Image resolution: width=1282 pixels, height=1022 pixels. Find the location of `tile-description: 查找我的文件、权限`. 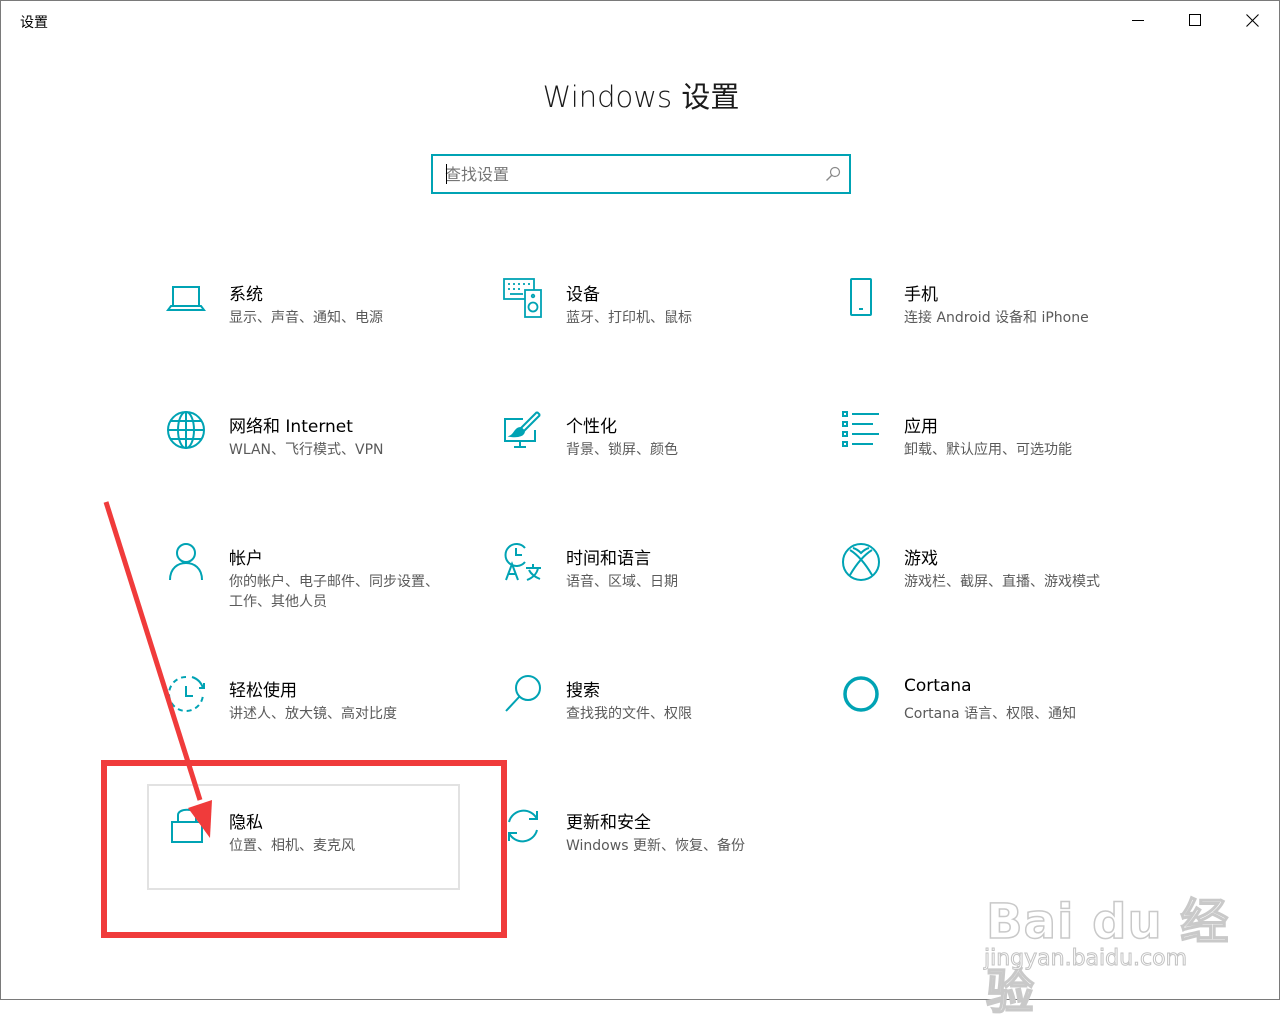

tile-description: 查找我的文件、权限 is located at coordinates (629, 714).